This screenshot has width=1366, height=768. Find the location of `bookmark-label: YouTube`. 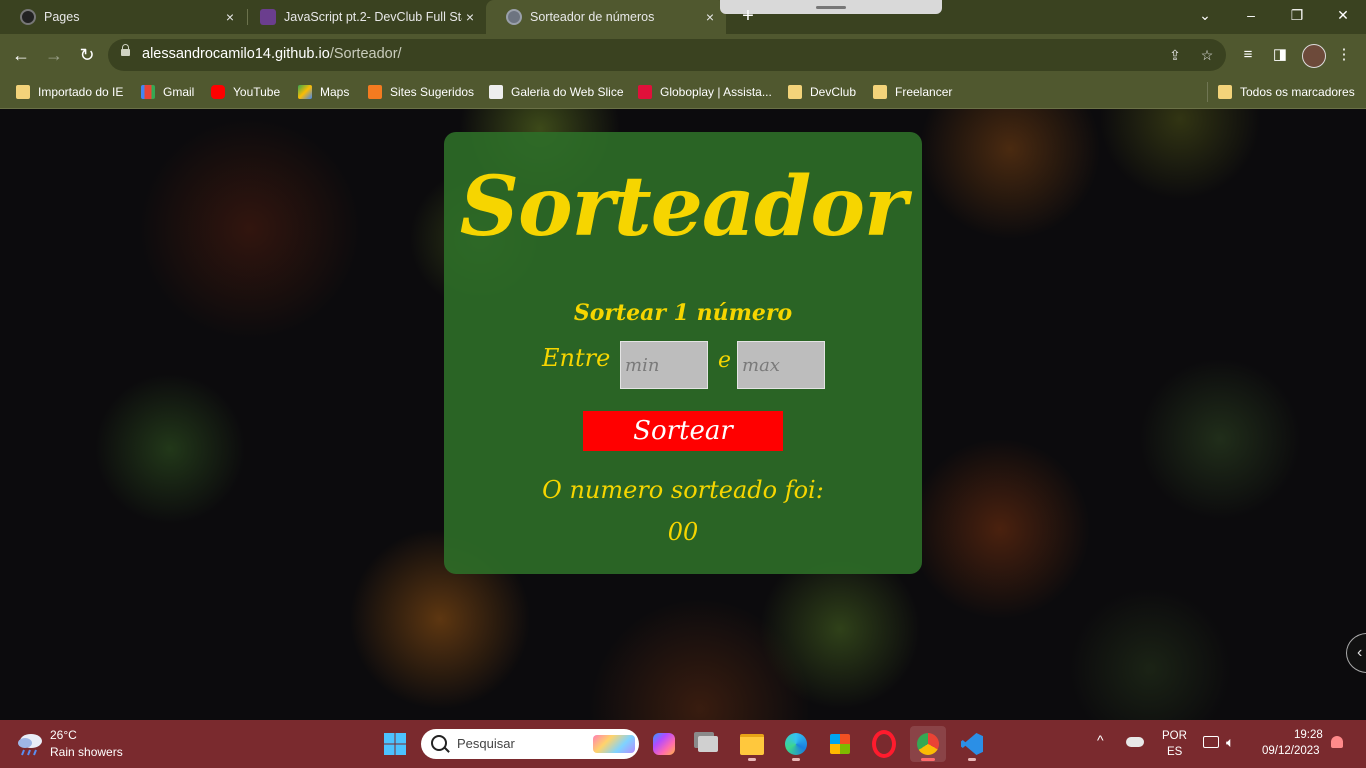

bookmark-label: YouTube is located at coordinates (257, 92).